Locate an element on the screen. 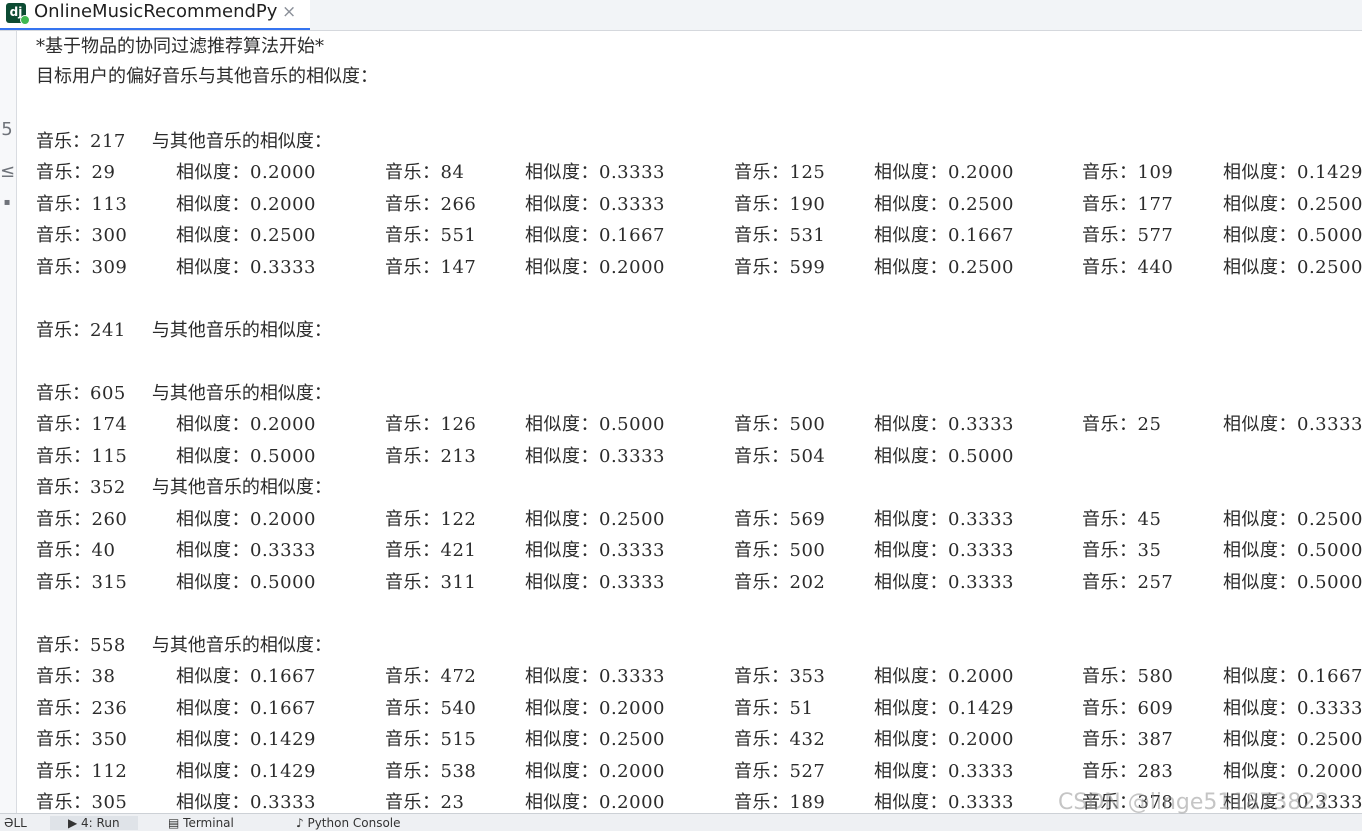 This screenshot has width=1362, height=831. console-subheader: 目标用户的偏好音乐与其他音乐的相似度： is located at coordinates (207, 76).